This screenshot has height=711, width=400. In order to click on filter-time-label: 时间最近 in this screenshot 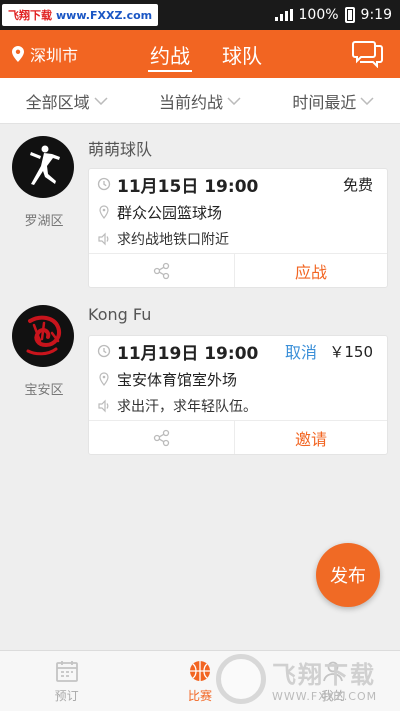, I will do `click(324, 102)`.